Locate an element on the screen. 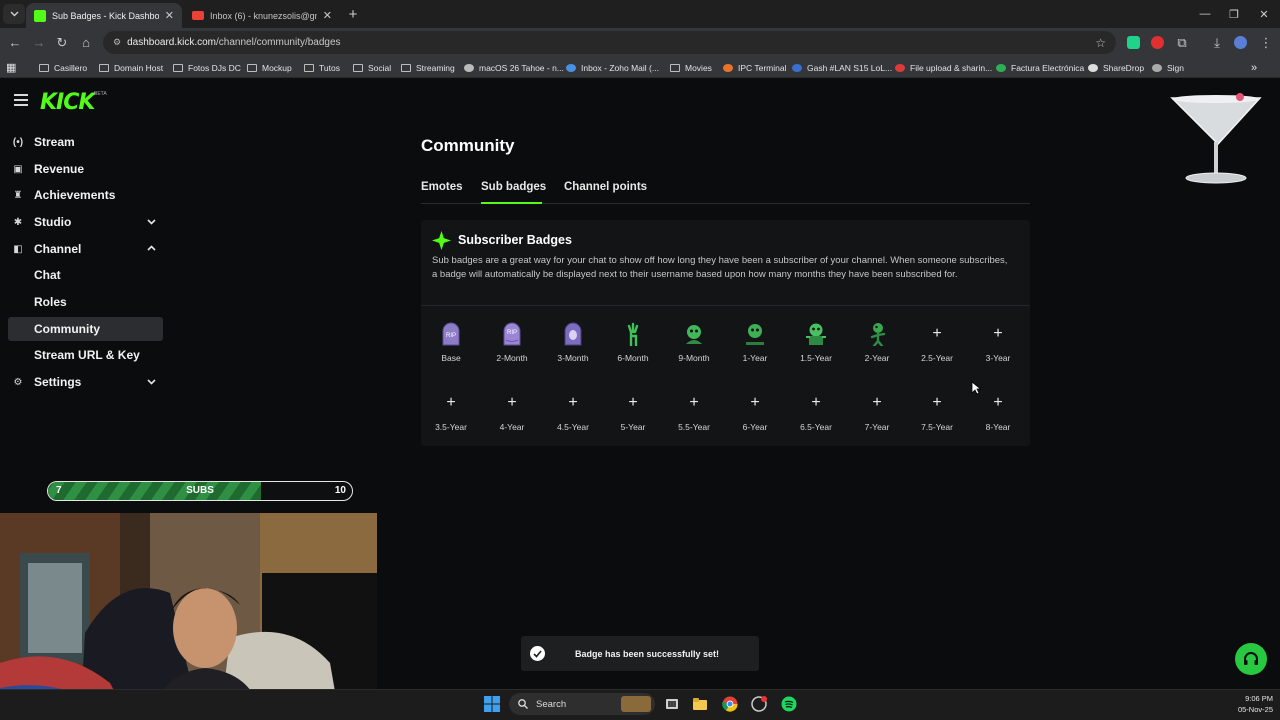 This screenshot has height=720, width=1280. menu-dots-icon: ⋮ is located at coordinates (1266, 42).